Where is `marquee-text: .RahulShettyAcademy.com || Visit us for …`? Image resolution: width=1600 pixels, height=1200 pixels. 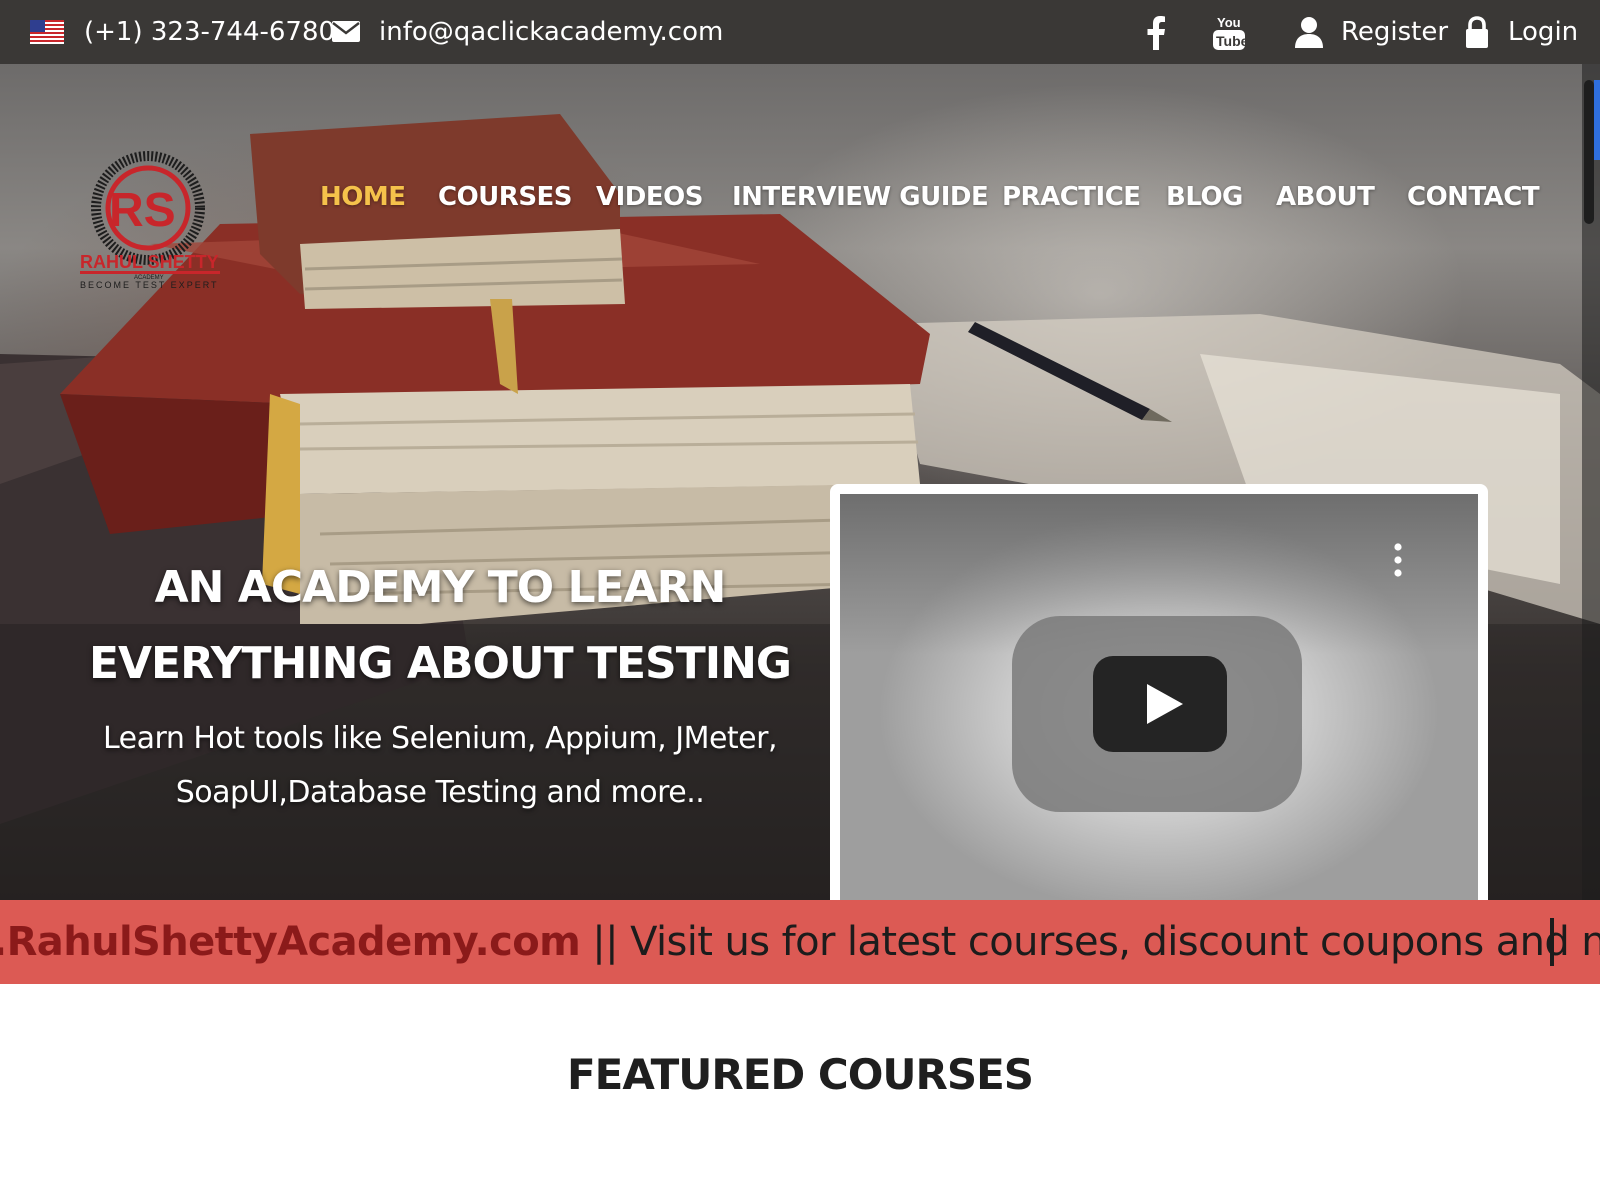 marquee-text: .RahulShettyAcademy.com || Visit us for … is located at coordinates (800, 942).